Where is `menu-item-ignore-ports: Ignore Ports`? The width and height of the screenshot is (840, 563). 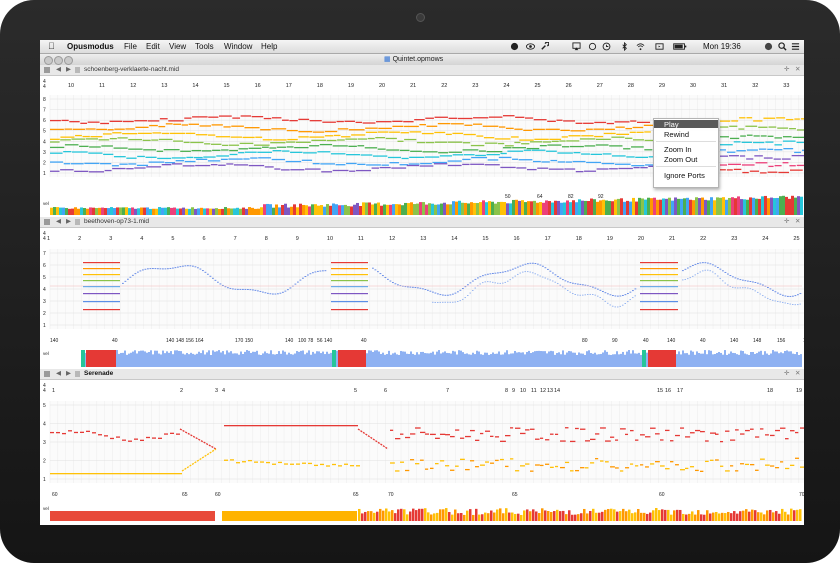 menu-item-ignore-ports: Ignore Ports is located at coordinates (684, 175).